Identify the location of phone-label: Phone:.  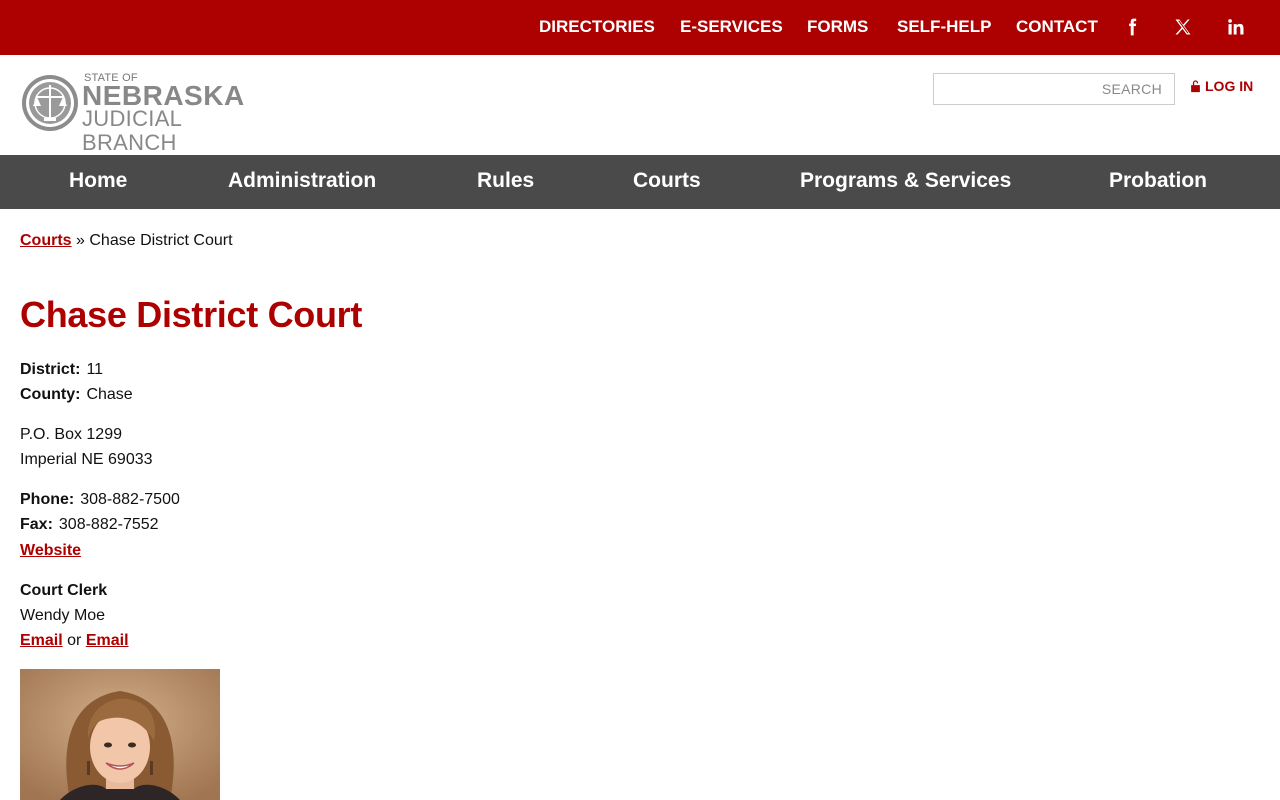
(47, 499).